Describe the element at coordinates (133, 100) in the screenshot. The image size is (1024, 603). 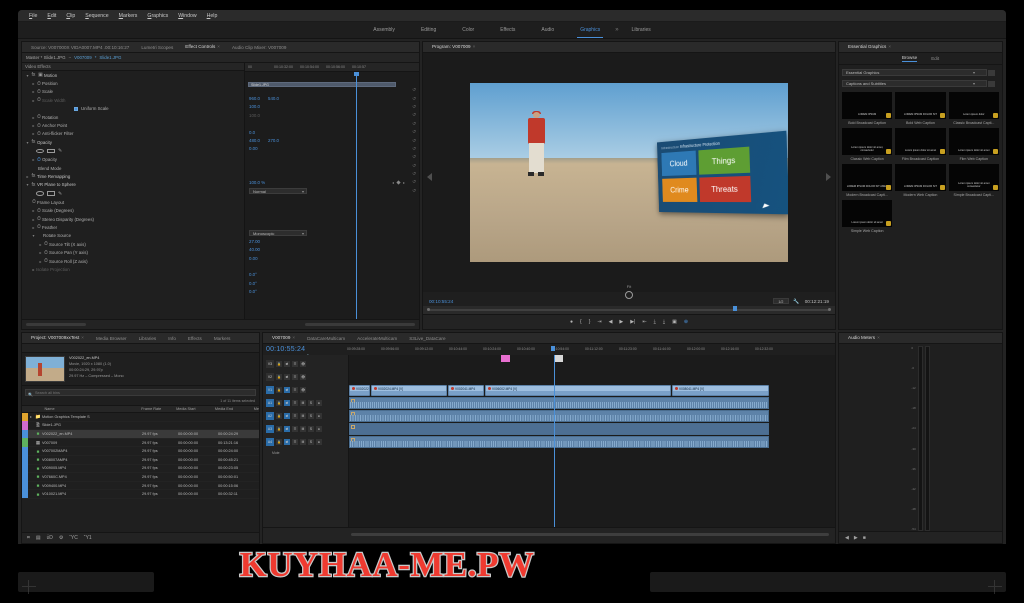
I see `property-scale-width: ▸ ⏱ Scale Width` at that location.